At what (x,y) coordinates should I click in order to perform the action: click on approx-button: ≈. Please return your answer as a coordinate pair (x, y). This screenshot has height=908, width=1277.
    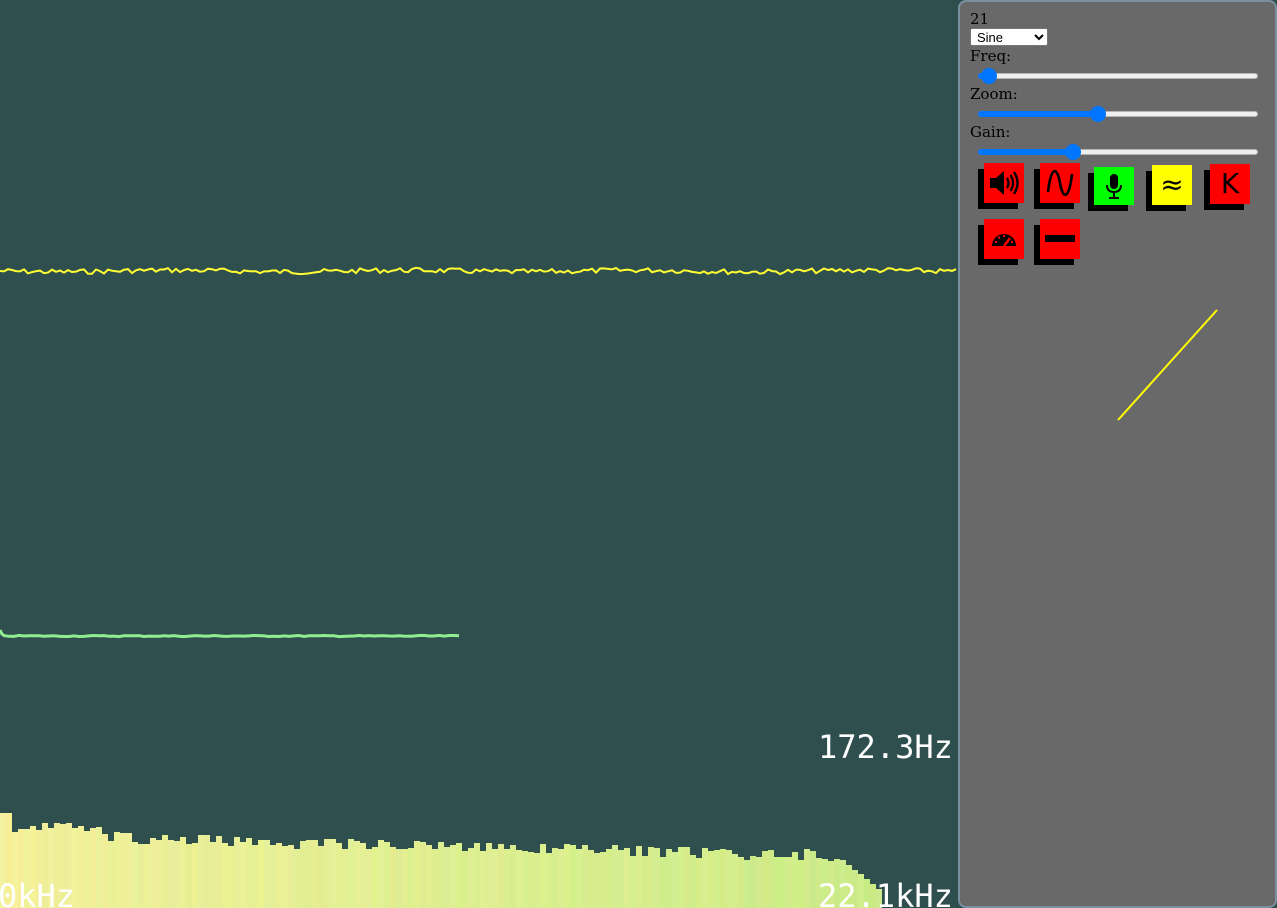
    Looking at the image, I should click on (1172, 185).